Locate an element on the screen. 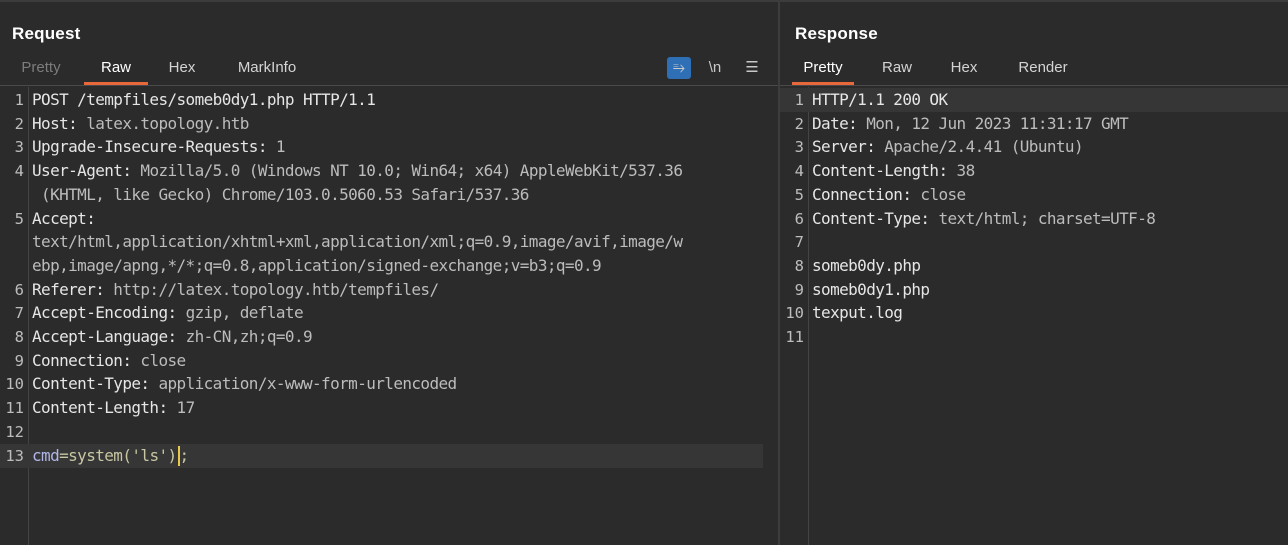 The width and height of the screenshot is (1288, 545). line-content: Server: Apache/2.4.41 (Ubuntu) is located at coordinates (1043, 147).